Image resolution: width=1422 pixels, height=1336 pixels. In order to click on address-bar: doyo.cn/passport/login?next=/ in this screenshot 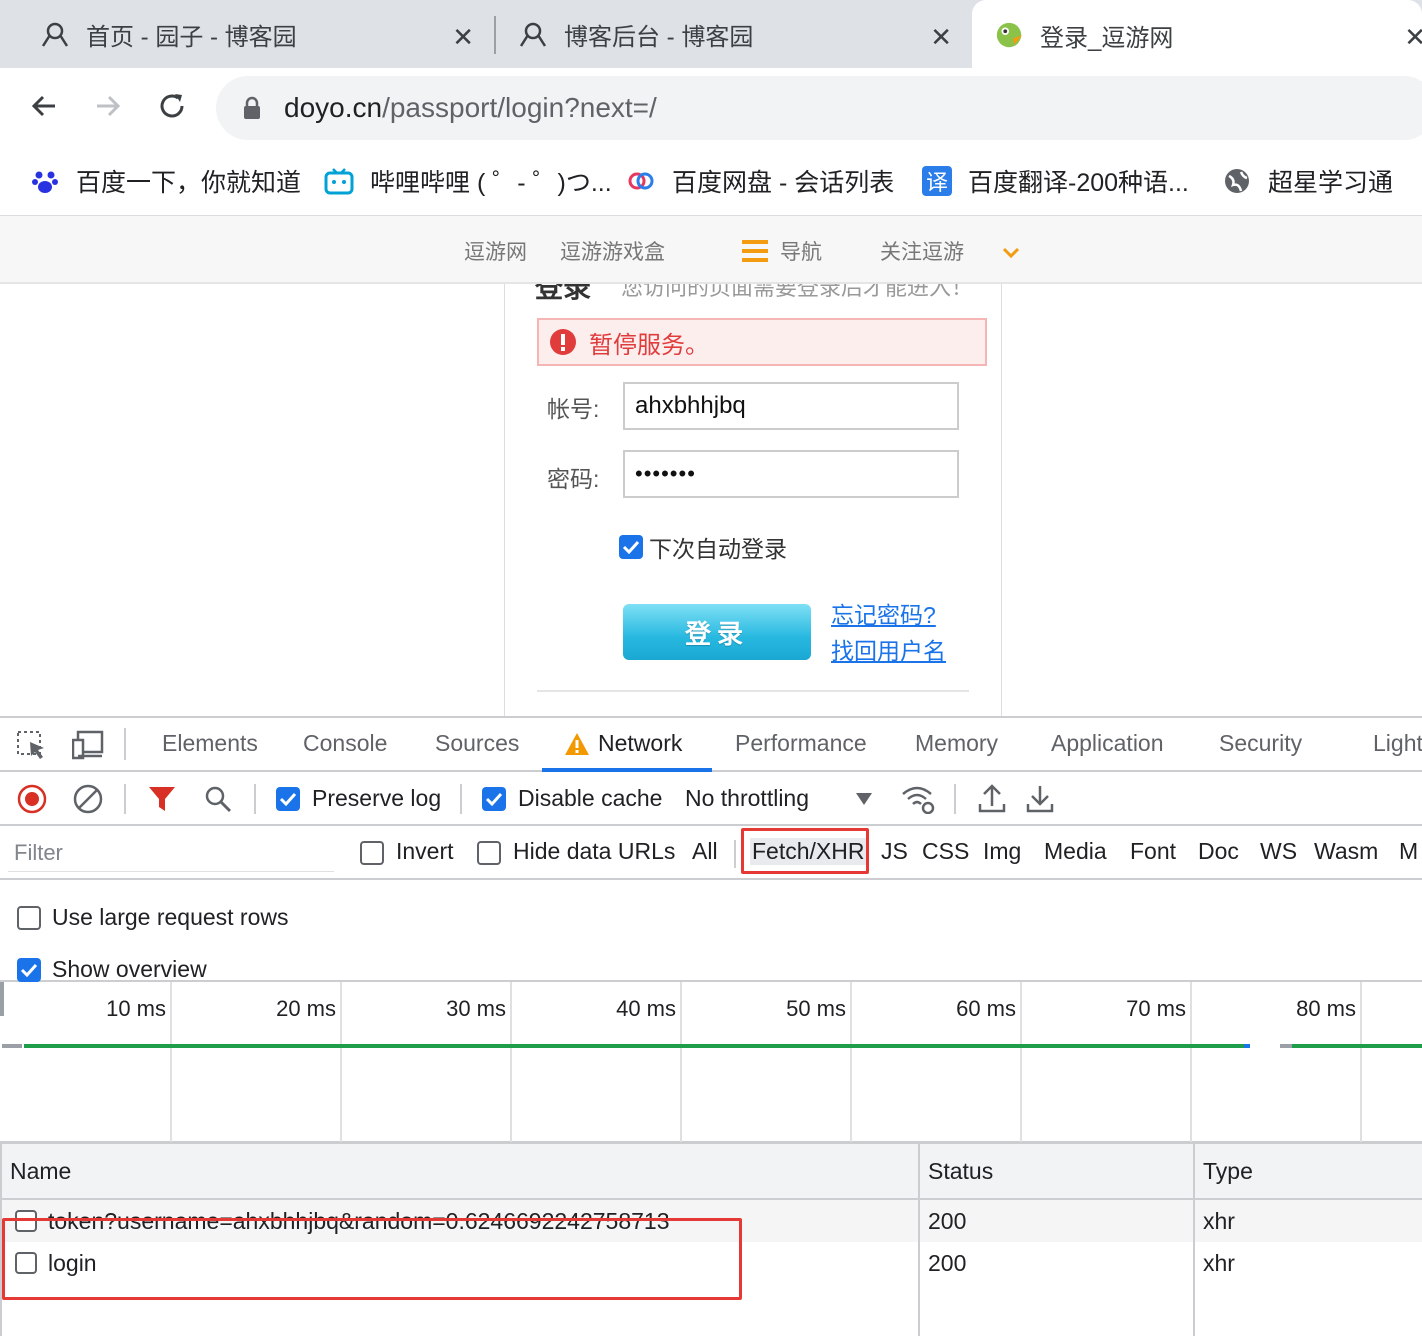, I will do `click(819, 108)`.